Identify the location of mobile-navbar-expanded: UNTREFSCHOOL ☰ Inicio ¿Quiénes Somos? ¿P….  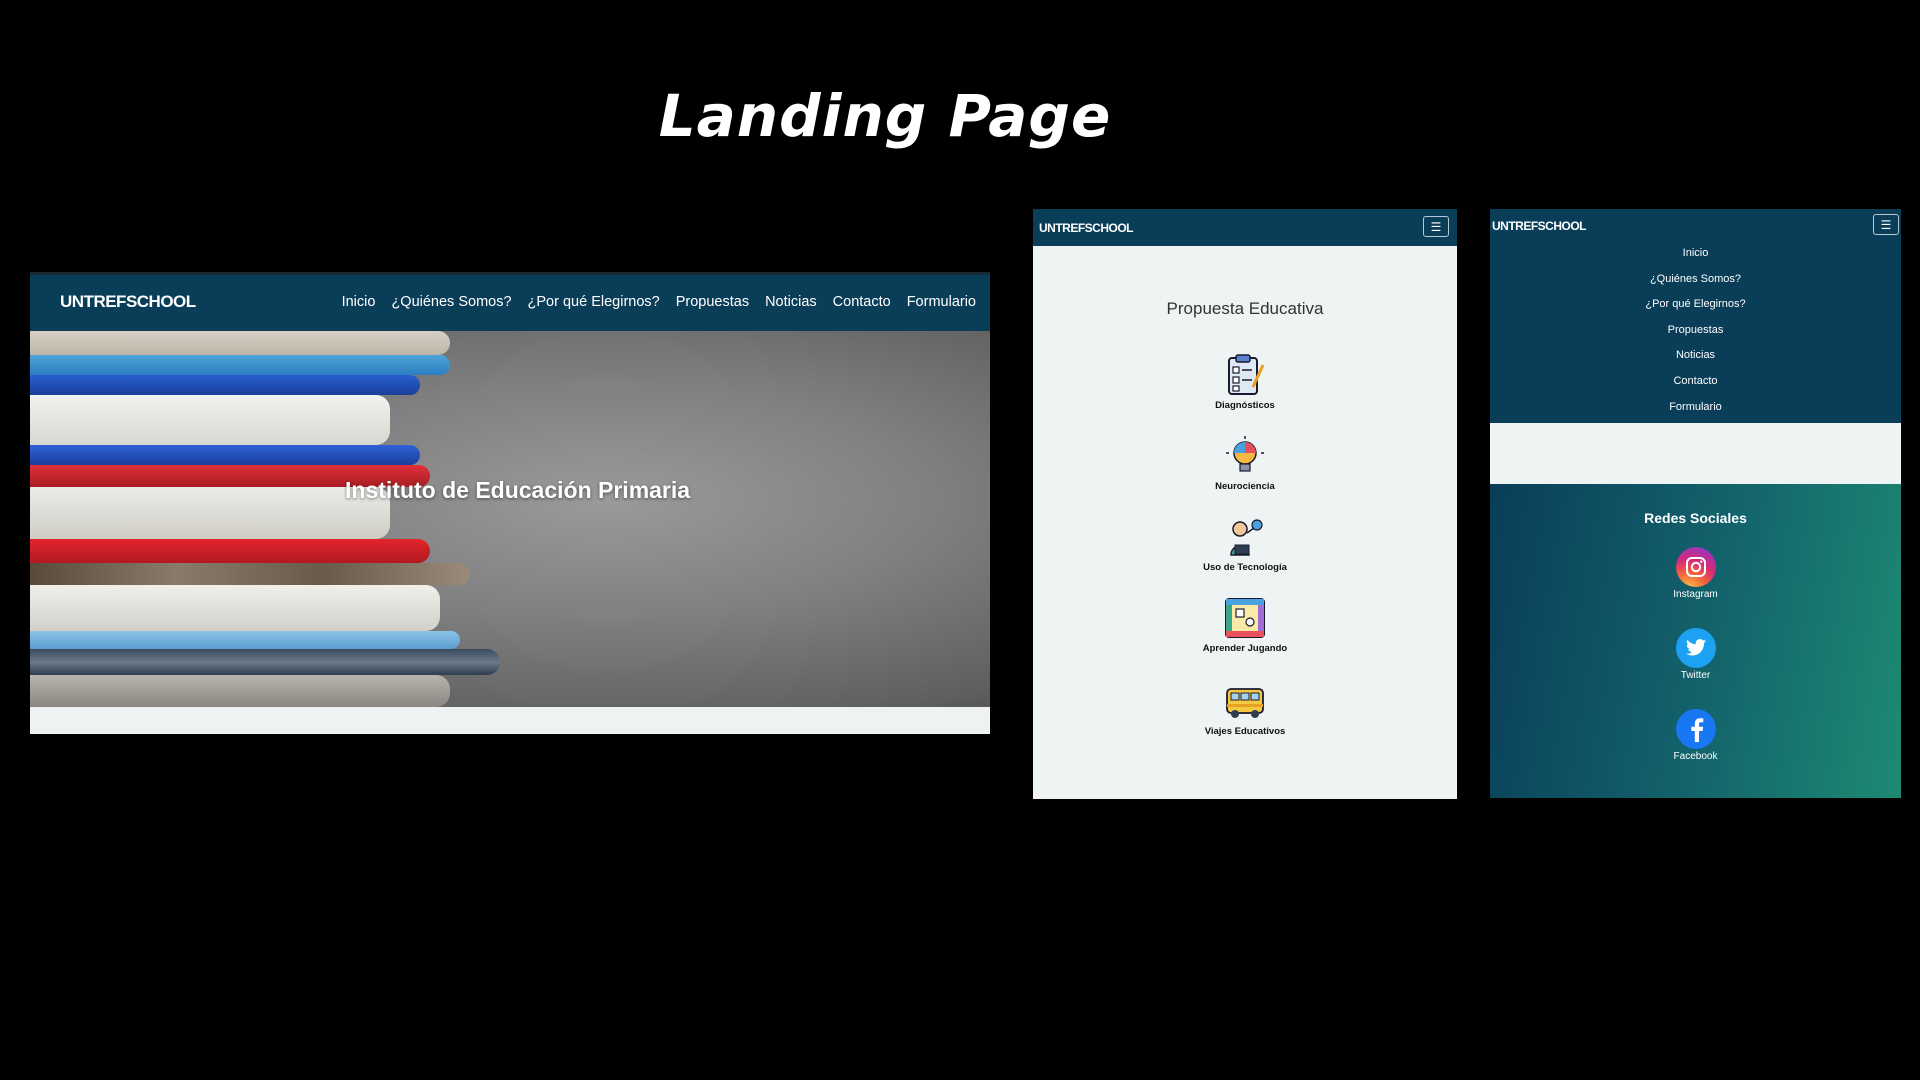
(1695, 316).